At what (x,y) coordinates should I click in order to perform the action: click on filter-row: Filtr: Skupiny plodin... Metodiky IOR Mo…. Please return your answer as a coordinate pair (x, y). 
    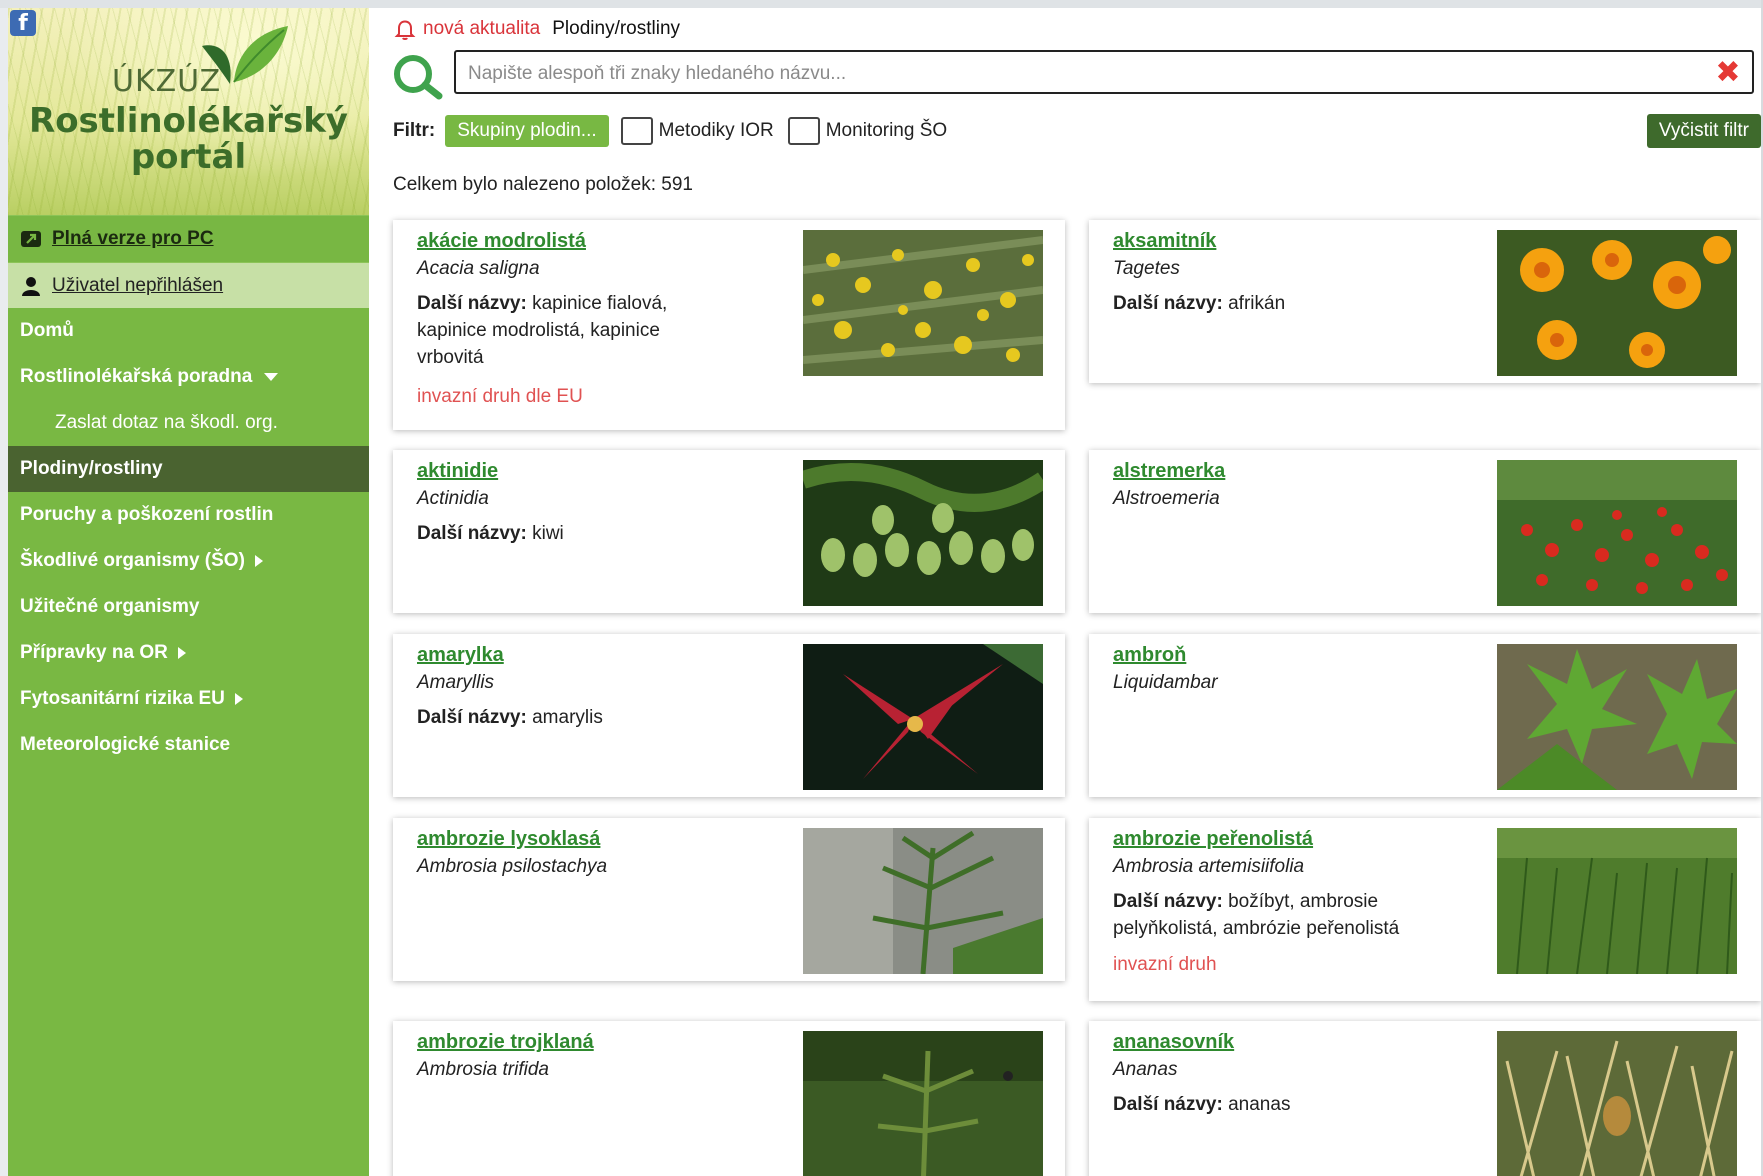
    Looking at the image, I should click on (1077, 131).